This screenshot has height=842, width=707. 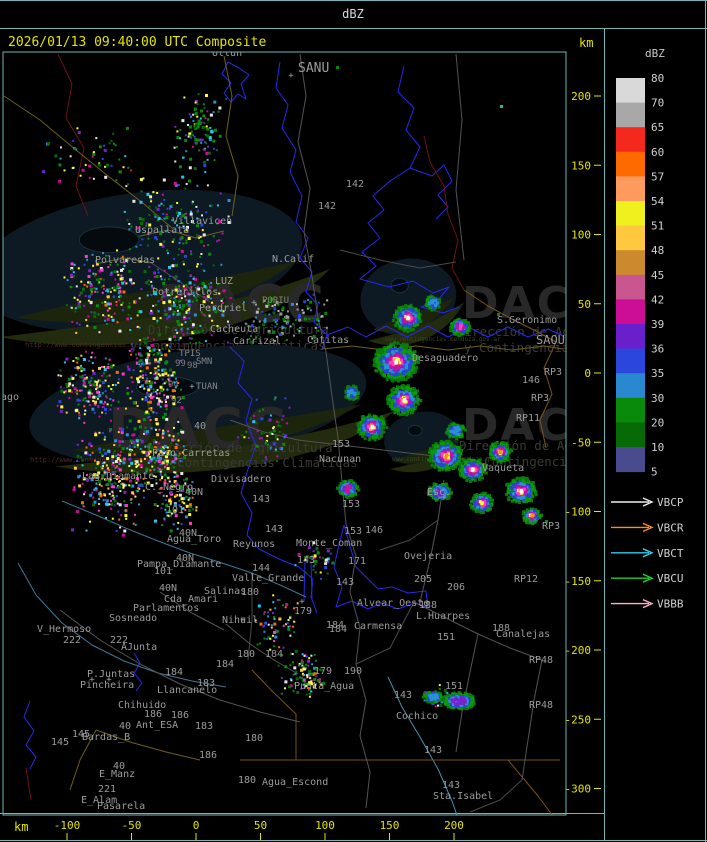 What do you see at coordinates (456, 587) in the screenshot?
I see `map-place-label: 206` at bounding box center [456, 587].